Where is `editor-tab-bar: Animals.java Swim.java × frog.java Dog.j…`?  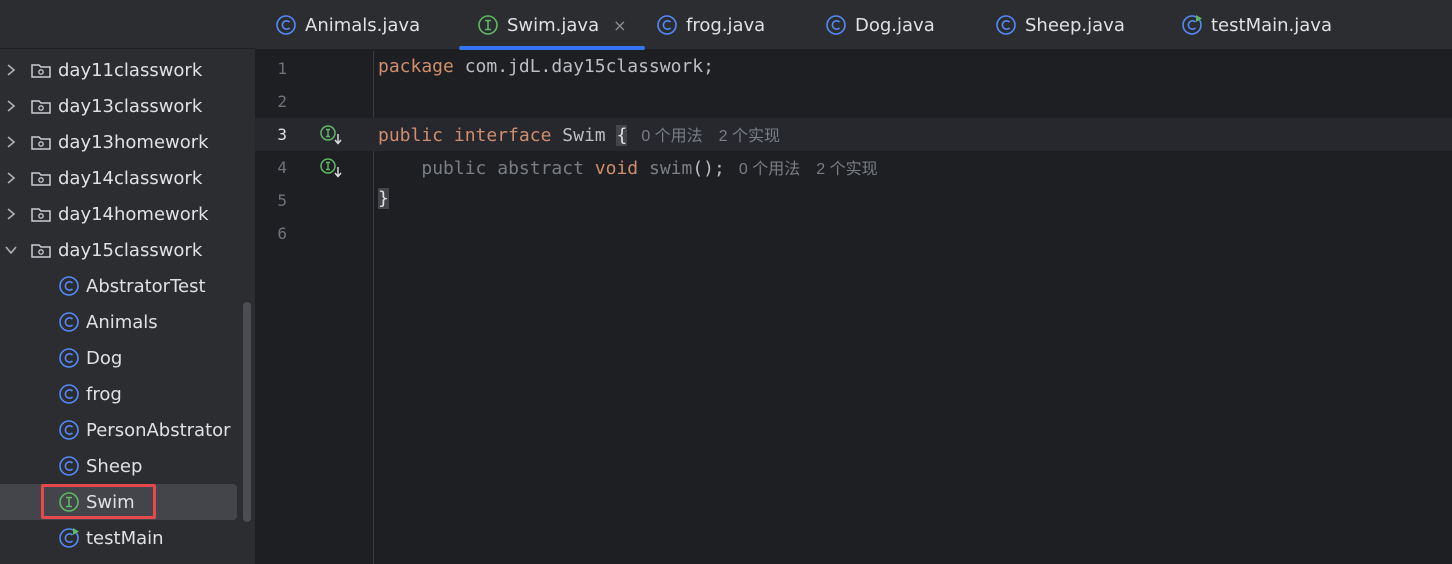 editor-tab-bar: Animals.java Swim.java × frog.java Dog.j… is located at coordinates (853, 25).